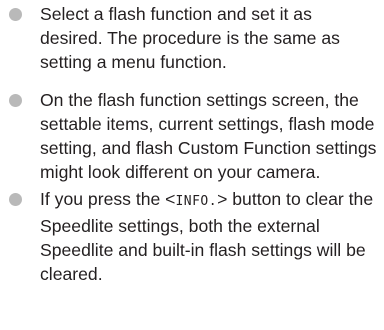 The image size is (384, 330). Describe the element at coordinates (196, 201) in the screenshot. I see `info-button-label: INFO.` at that location.